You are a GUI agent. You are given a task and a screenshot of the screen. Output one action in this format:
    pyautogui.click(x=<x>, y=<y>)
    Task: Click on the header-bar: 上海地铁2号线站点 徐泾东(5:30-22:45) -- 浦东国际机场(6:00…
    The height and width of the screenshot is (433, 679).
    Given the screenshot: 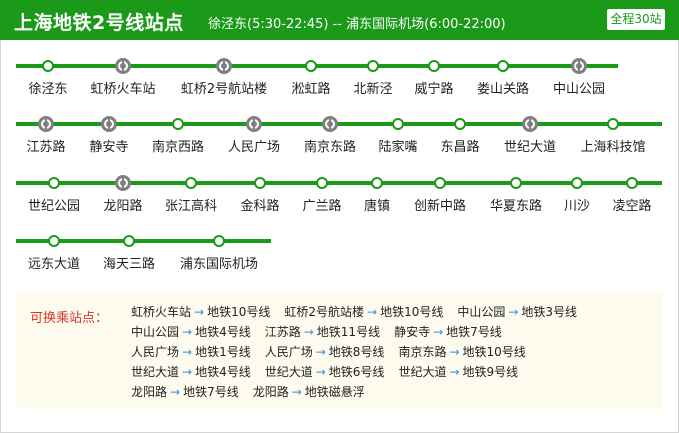 What is the action you would take?
    pyautogui.click(x=339, y=20)
    